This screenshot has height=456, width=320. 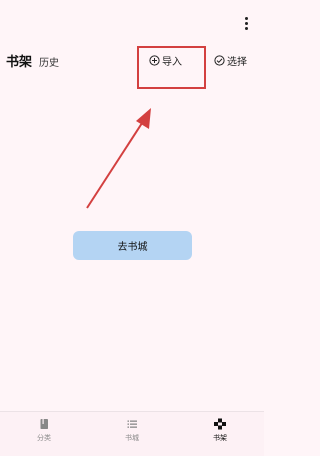 I want to click on list-icon, so click(x=132, y=424).